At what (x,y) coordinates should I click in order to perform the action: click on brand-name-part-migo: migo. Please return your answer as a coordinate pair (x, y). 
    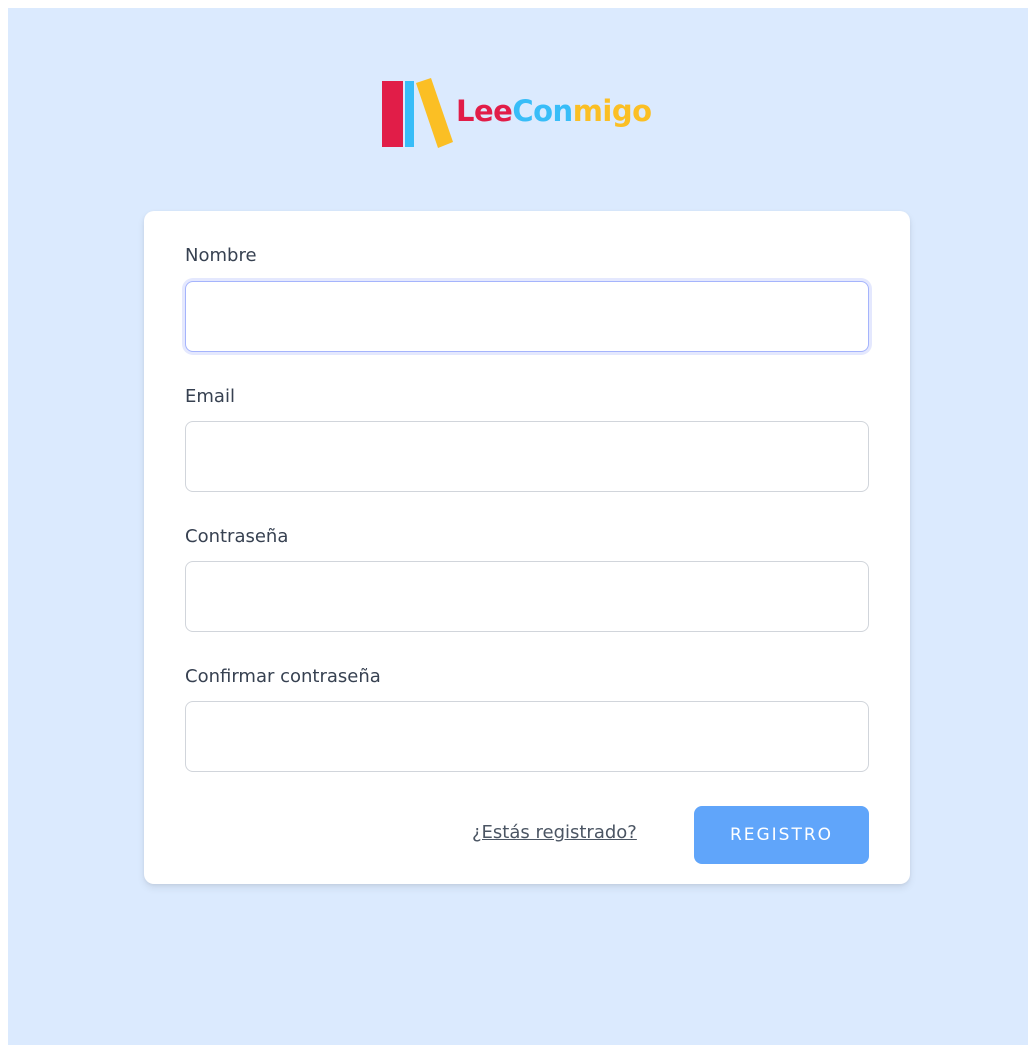
    Looking at the image, I should click on (612, 111).